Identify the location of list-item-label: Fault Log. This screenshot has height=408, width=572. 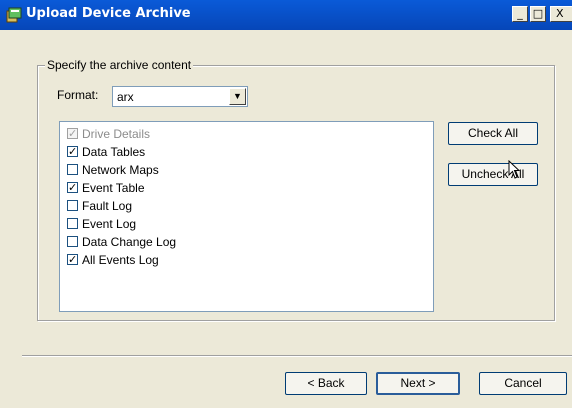
(107, 206).